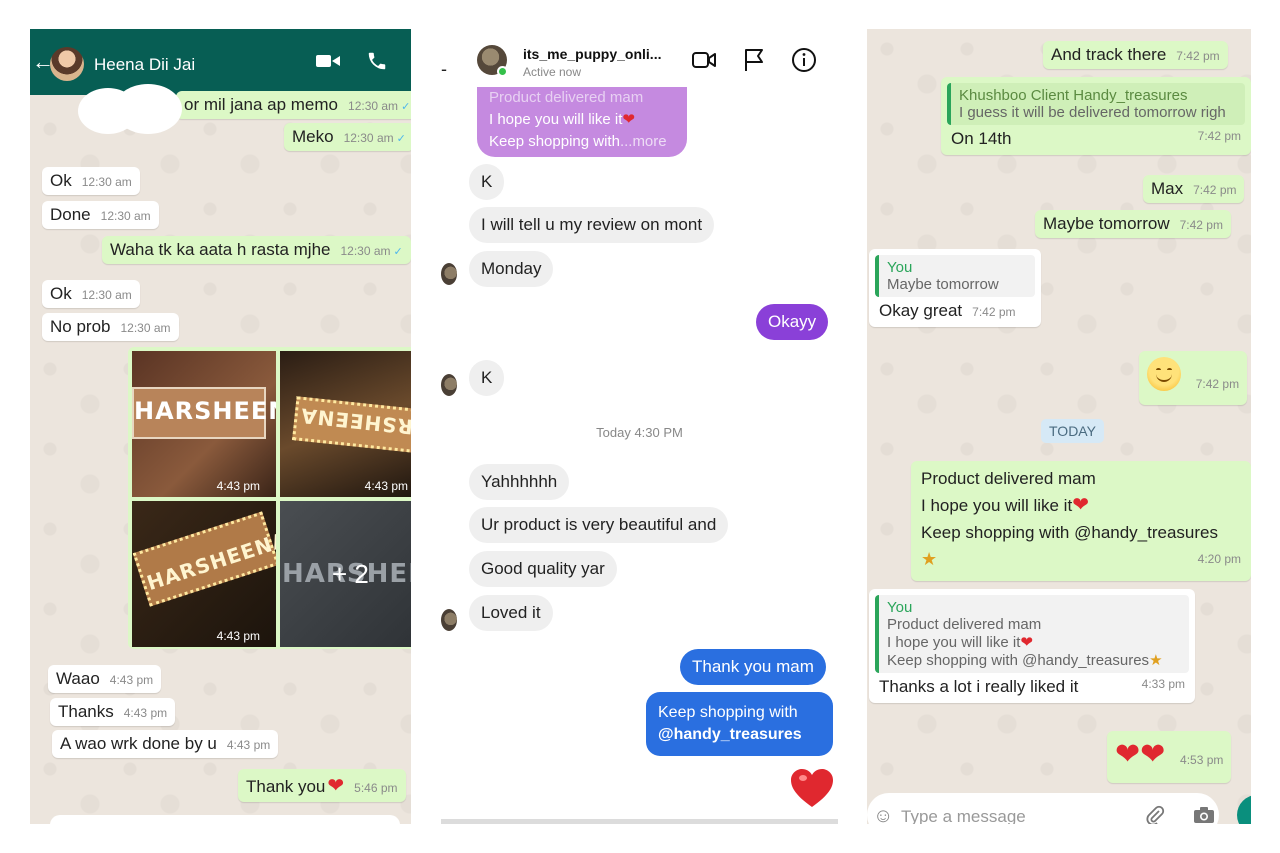 The height and width of the screenshot is (853, 1280). What do you see at coordinates (1140, 754) in the screenshot?
I see `heart-emoji-icon: ❤❤` at bounding box center [1140, 754].